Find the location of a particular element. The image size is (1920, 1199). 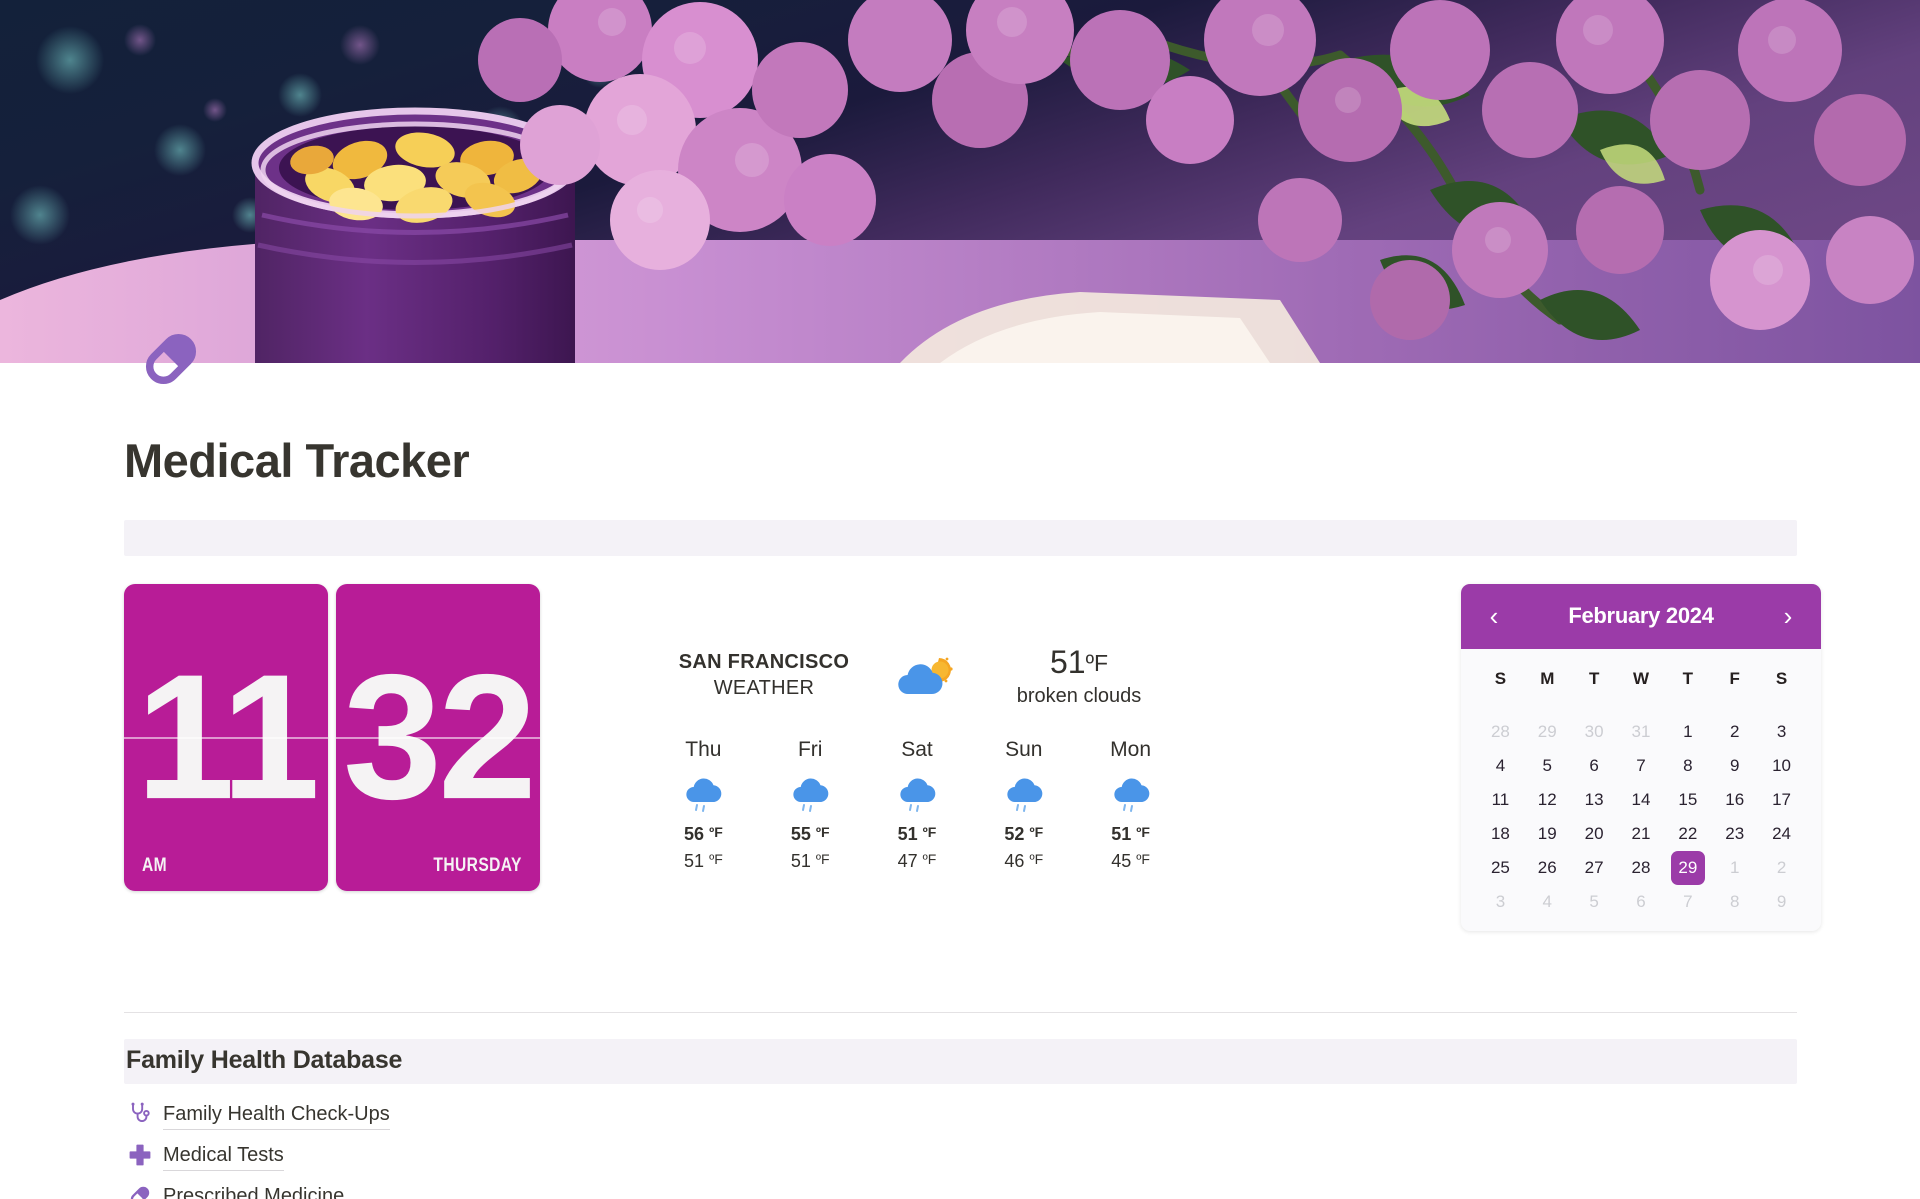

calendar-day-number: 29 is located at coordinates (1687, 867).